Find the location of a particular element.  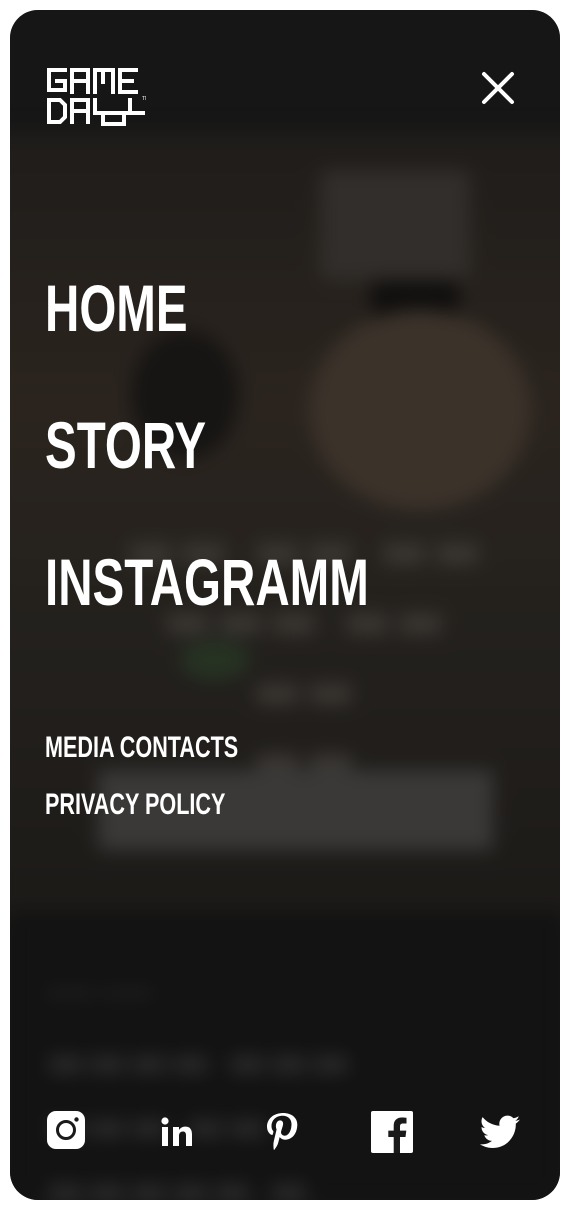

secondary-navigation: MEDIA CONTACTS PRIVACY POLICY is located at coordinates (179, 785).